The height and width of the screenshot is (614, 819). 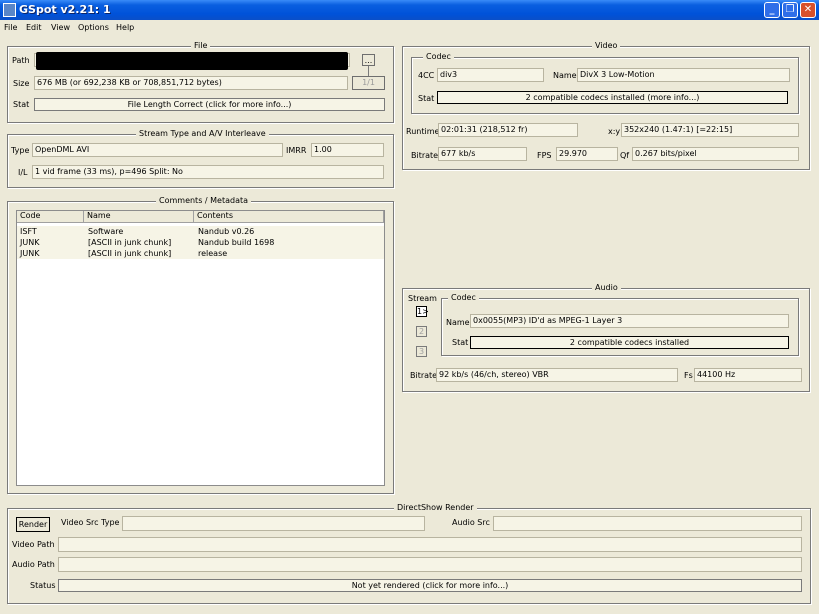 What do you see at coordinates (226, 231) in the screenshot?
I see `row-contents: Nandub v0.26` at bounding box center [226, 231].